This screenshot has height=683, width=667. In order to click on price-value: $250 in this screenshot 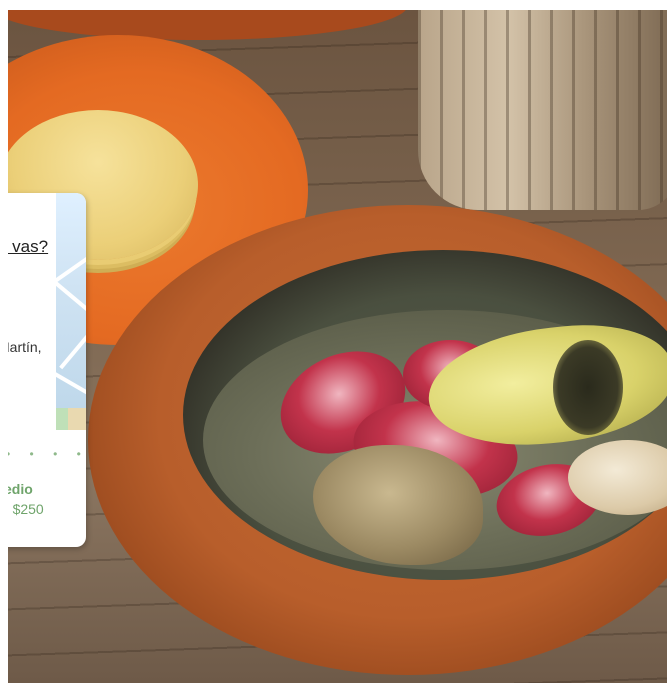, I will do `click(28, 509)`.